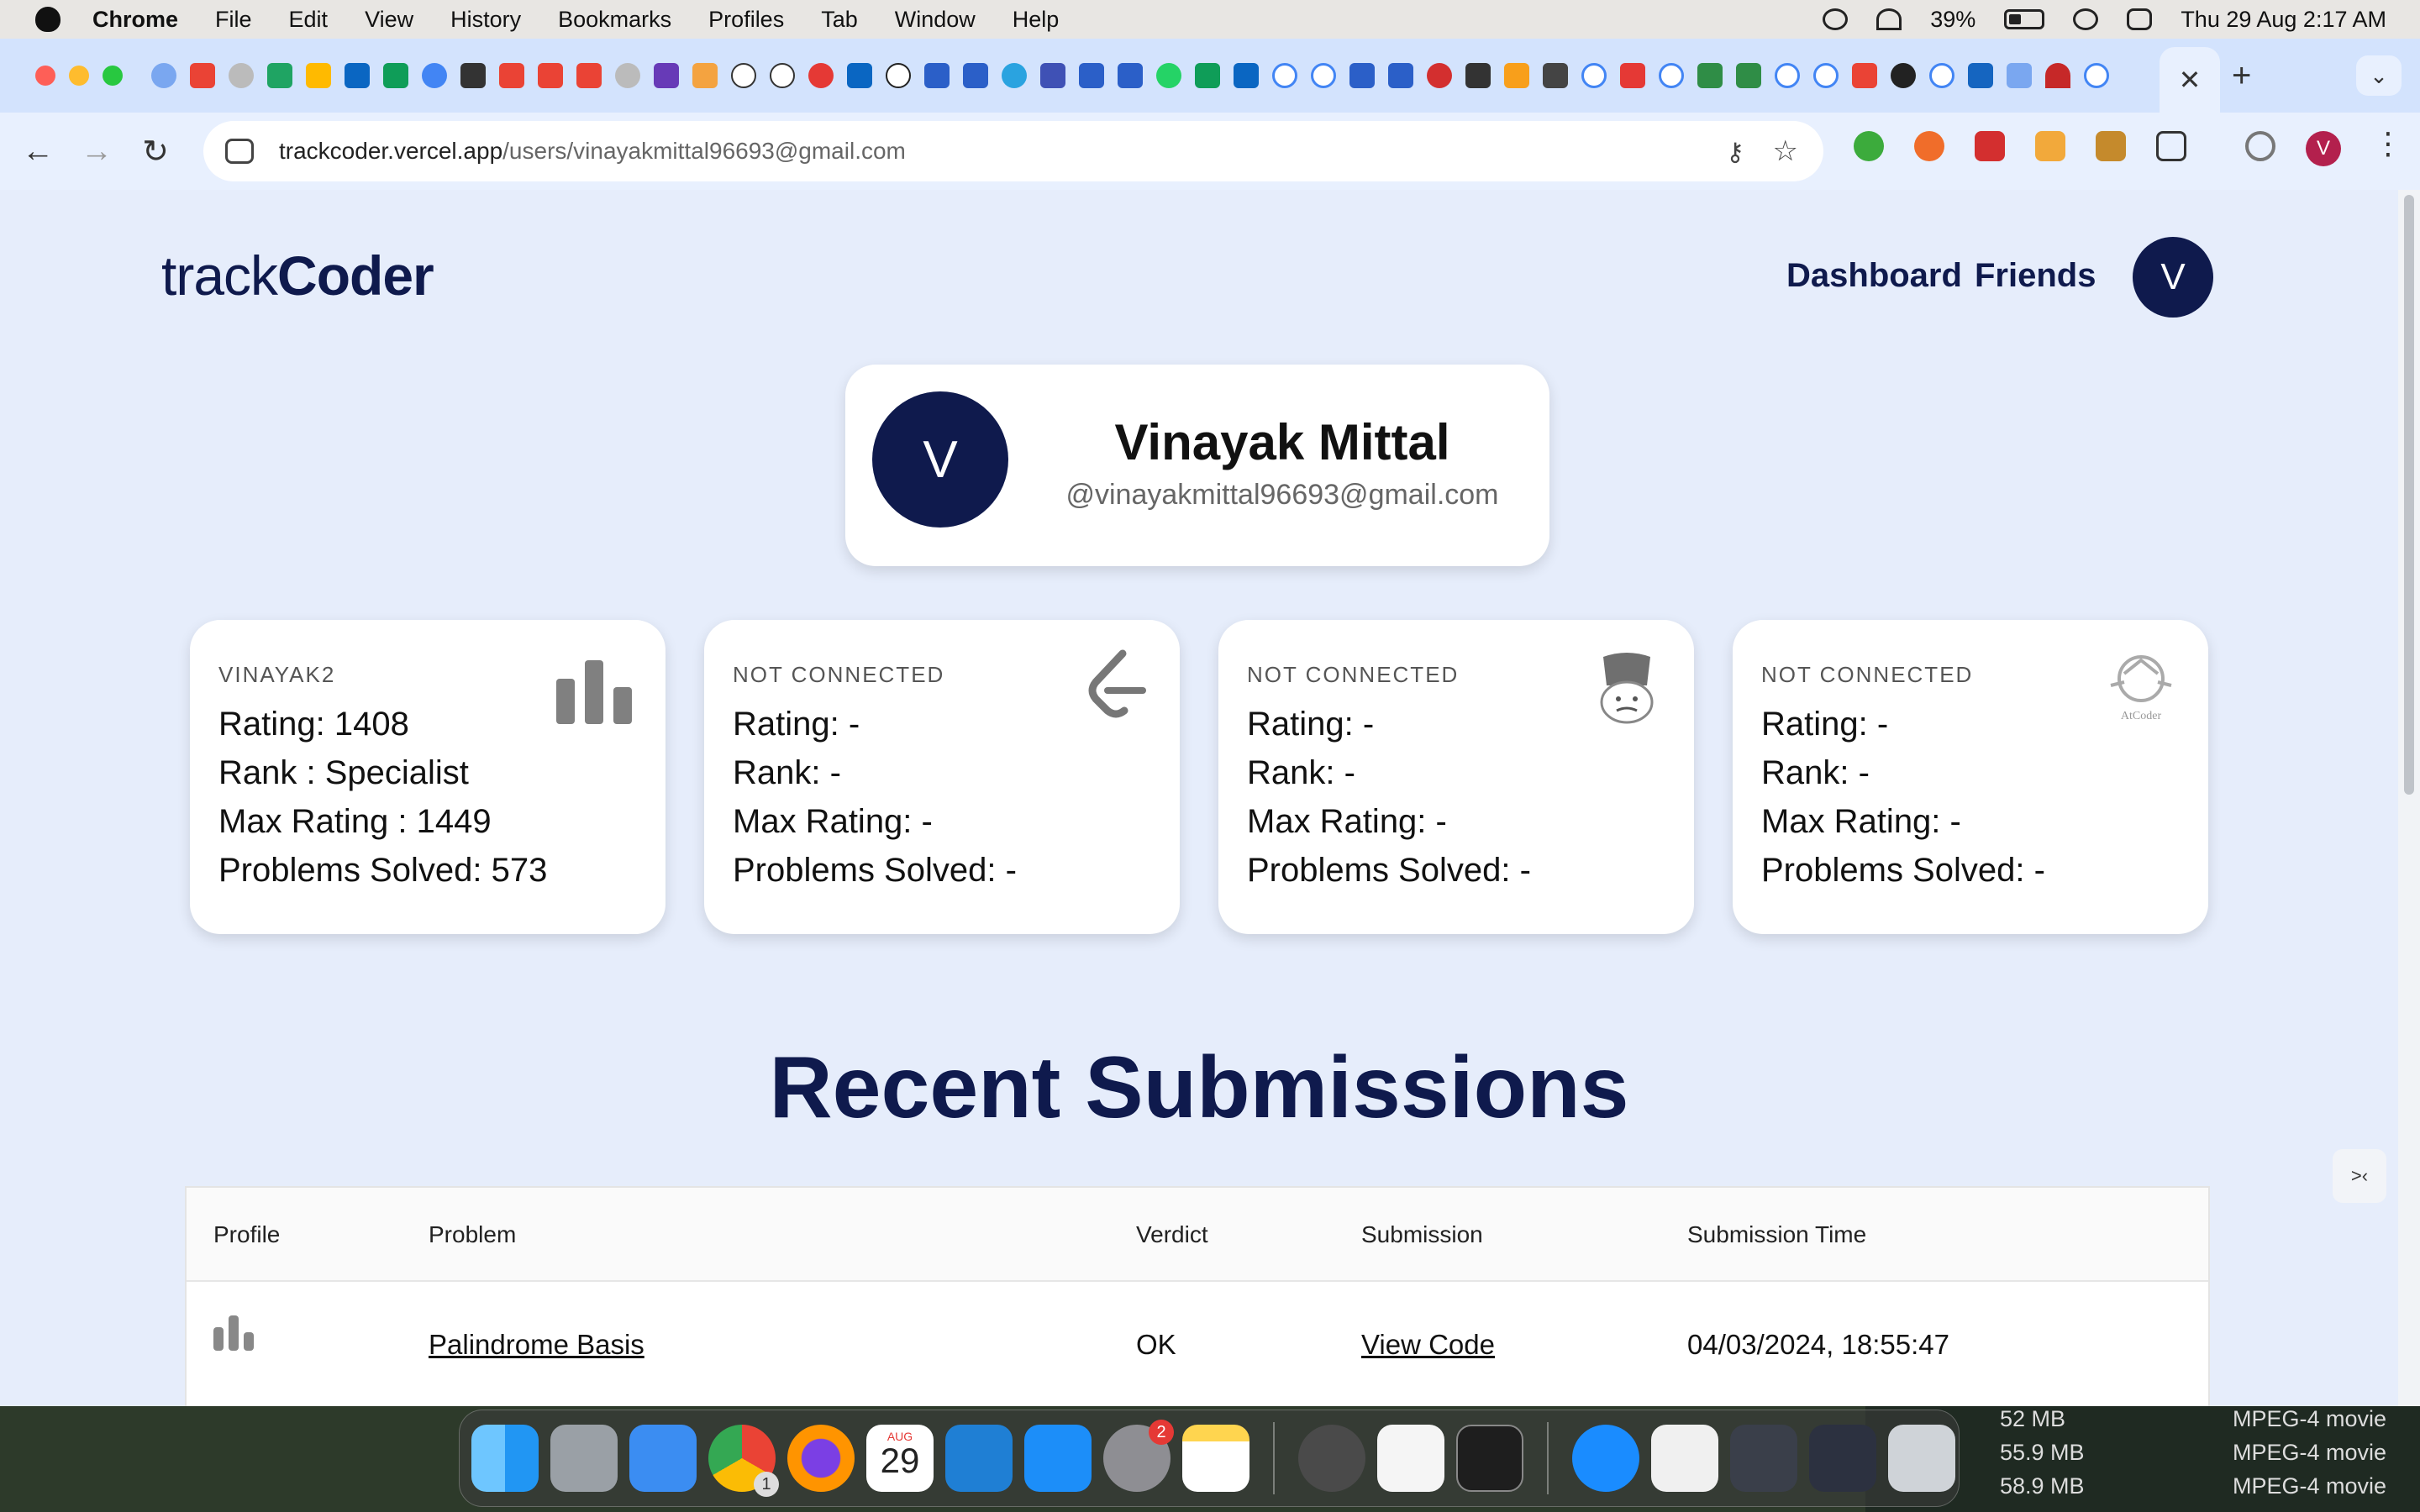 The height and width of the screenshot is (1512, 2420). I want to click on whatsapp-tab-icon, so click(1168, 75).